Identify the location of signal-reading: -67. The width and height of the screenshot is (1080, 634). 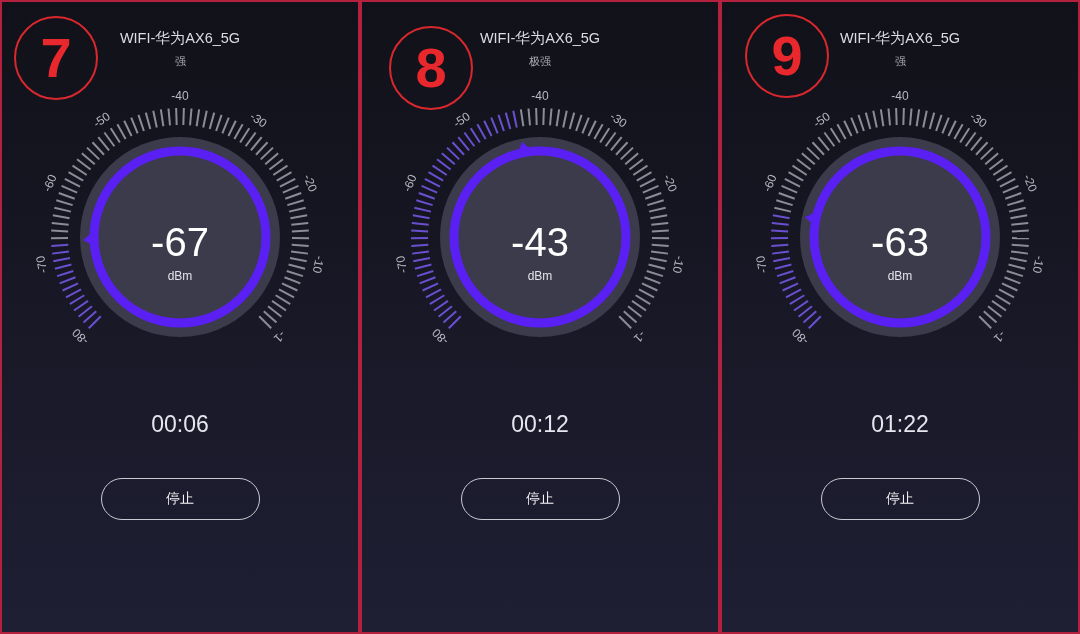
(180, 242).